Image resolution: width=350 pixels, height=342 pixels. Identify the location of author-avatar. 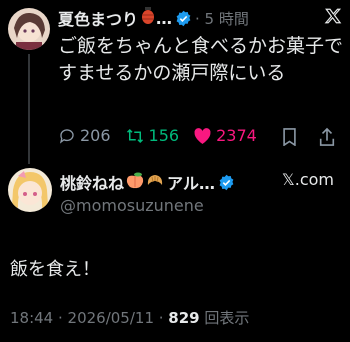
(29, 29).